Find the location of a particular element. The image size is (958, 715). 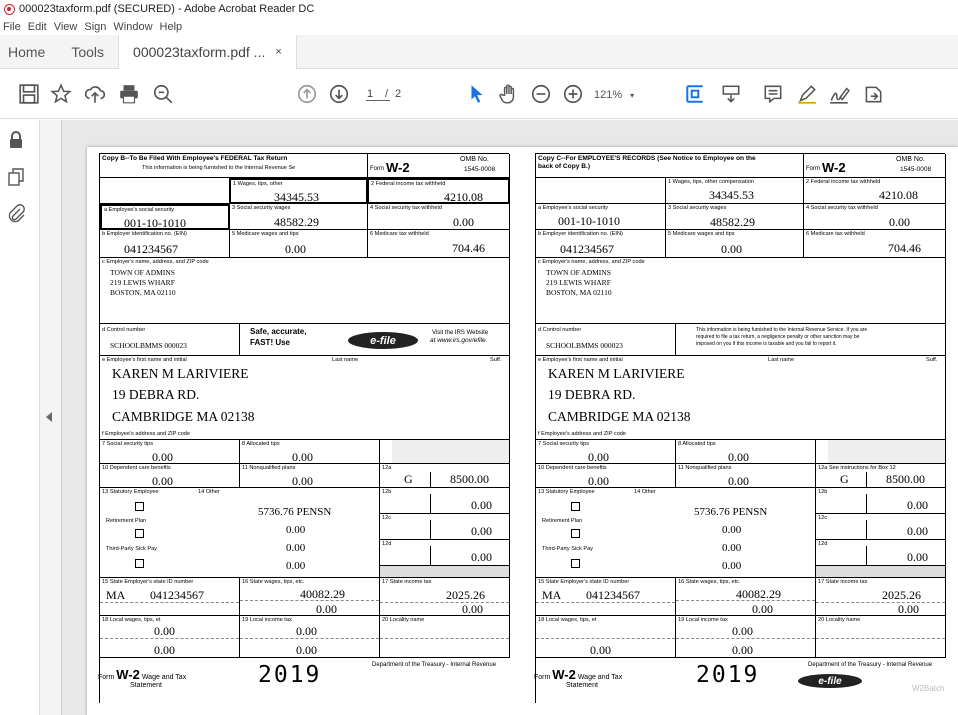

lock-icon is located at coordinates (16, 140).